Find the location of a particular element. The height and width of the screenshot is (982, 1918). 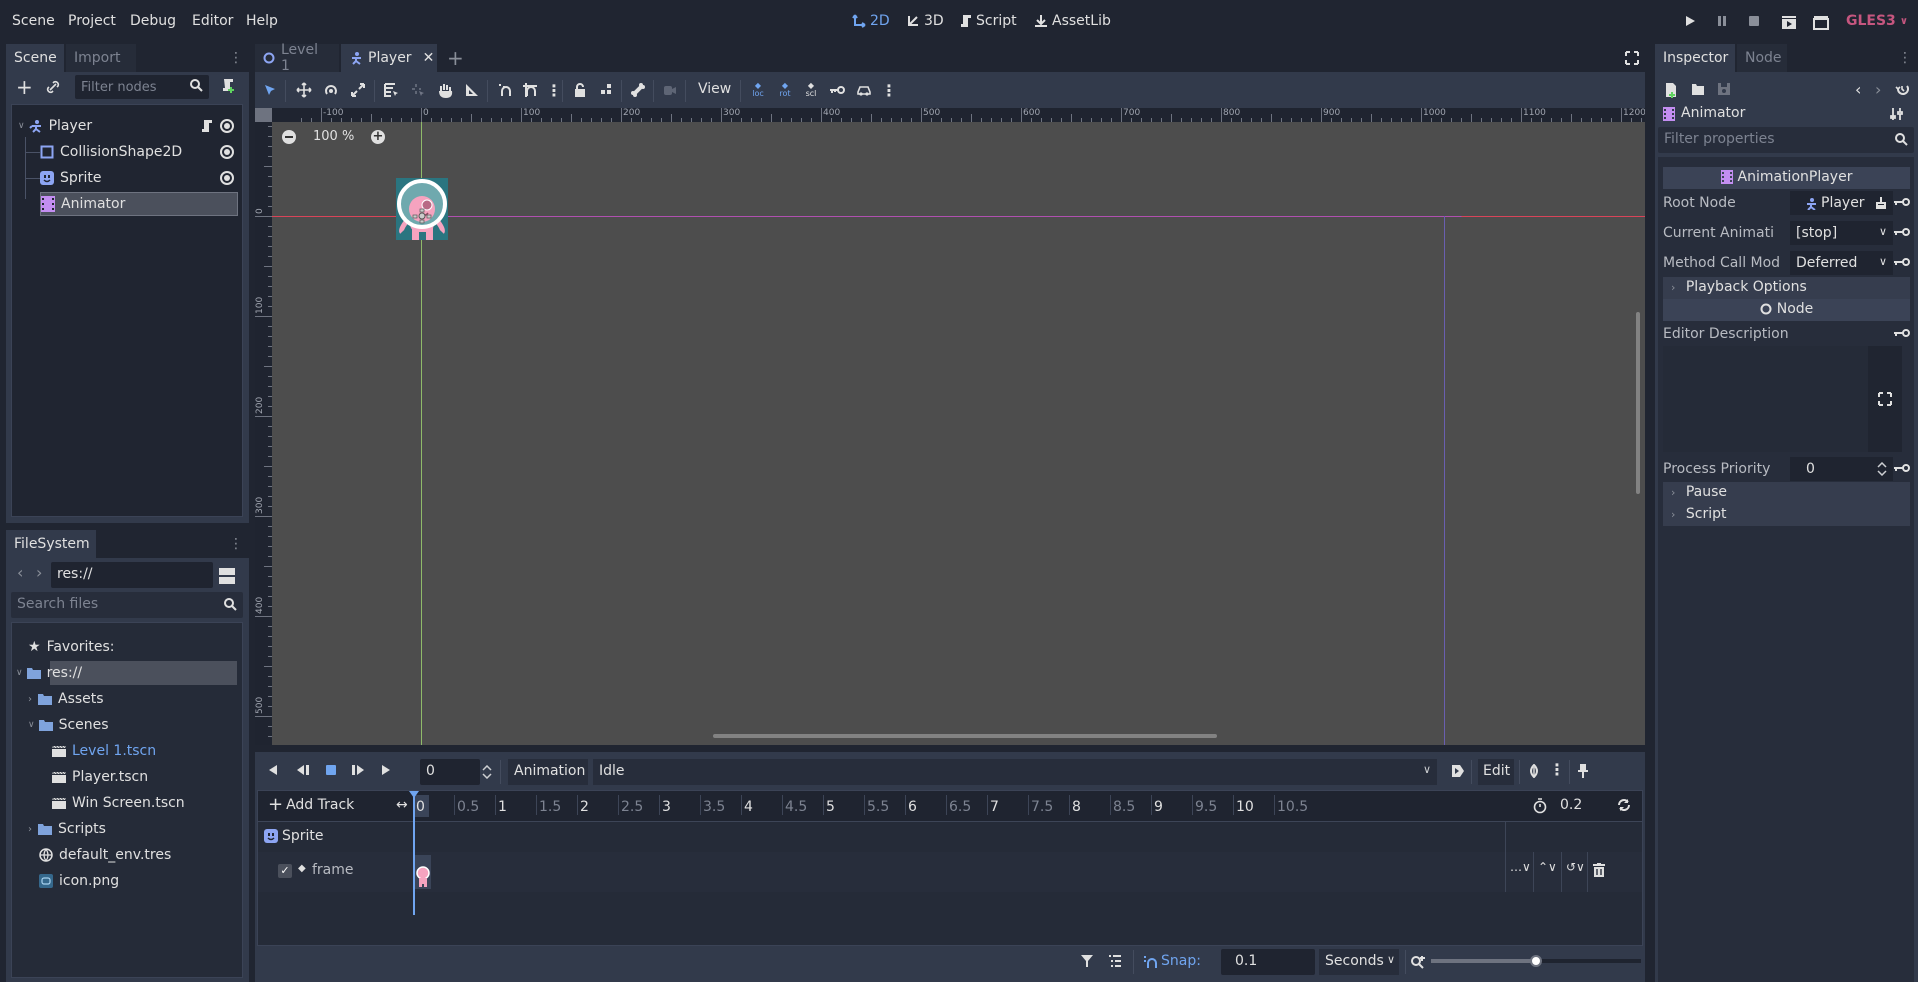

animation-select: Idle ∨ is located at coordinates (1015, 772).